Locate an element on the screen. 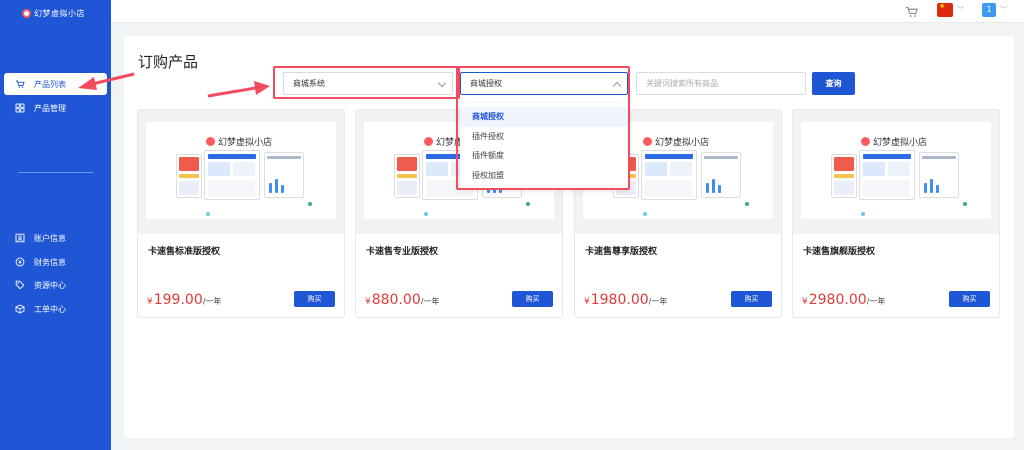 The width and height of the screenshot is (1024, 450). tag-icon is located at coordinates (20, 285).